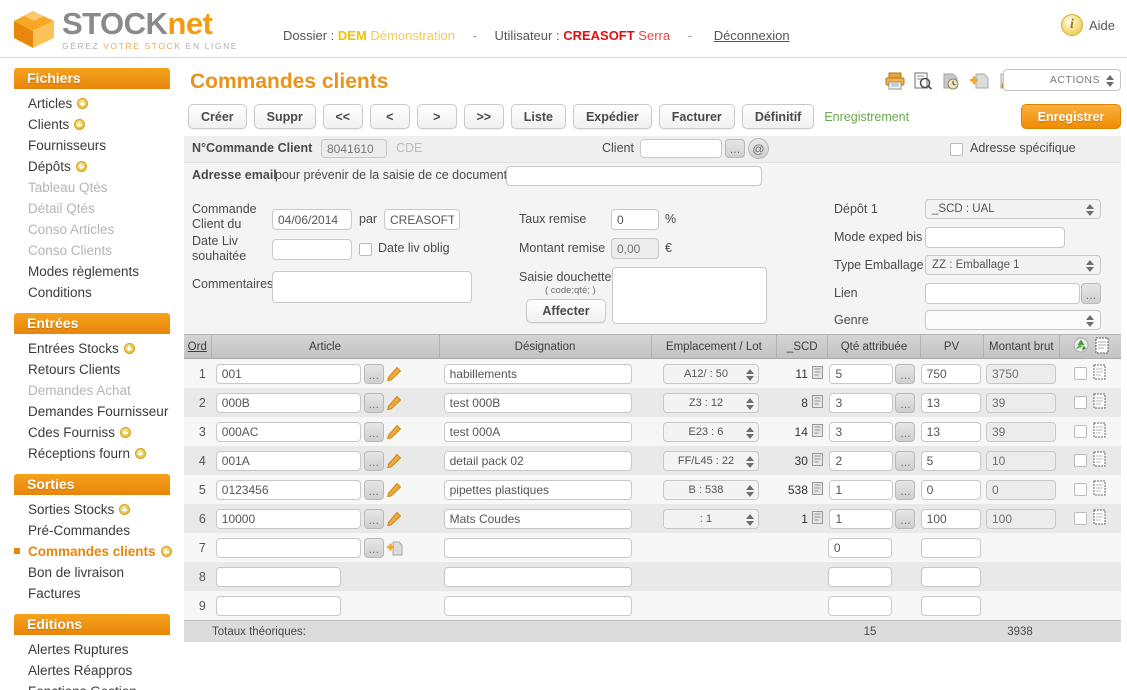  I want to click on sidebar-item-r-ceptions-fourn: Réceptions fourn, so click(89, 453).